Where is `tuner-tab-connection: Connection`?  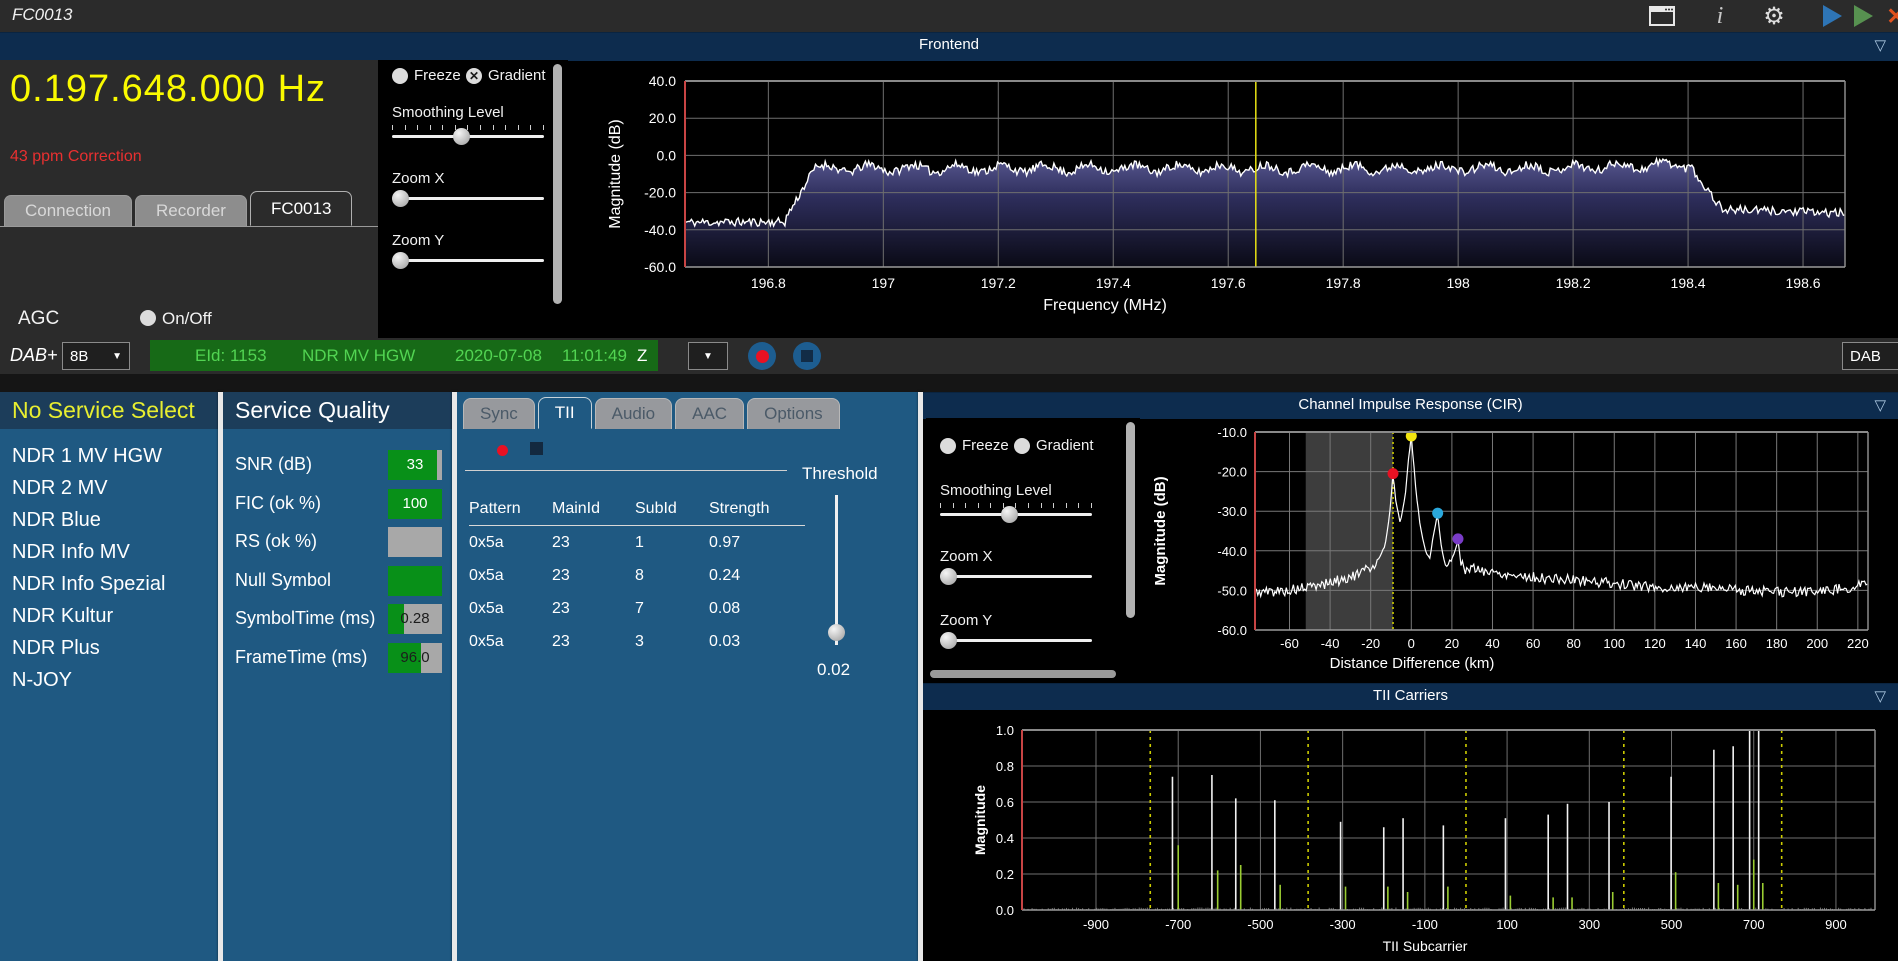
tuner-tab-connection: Connection is located at coordinates (68, 210).